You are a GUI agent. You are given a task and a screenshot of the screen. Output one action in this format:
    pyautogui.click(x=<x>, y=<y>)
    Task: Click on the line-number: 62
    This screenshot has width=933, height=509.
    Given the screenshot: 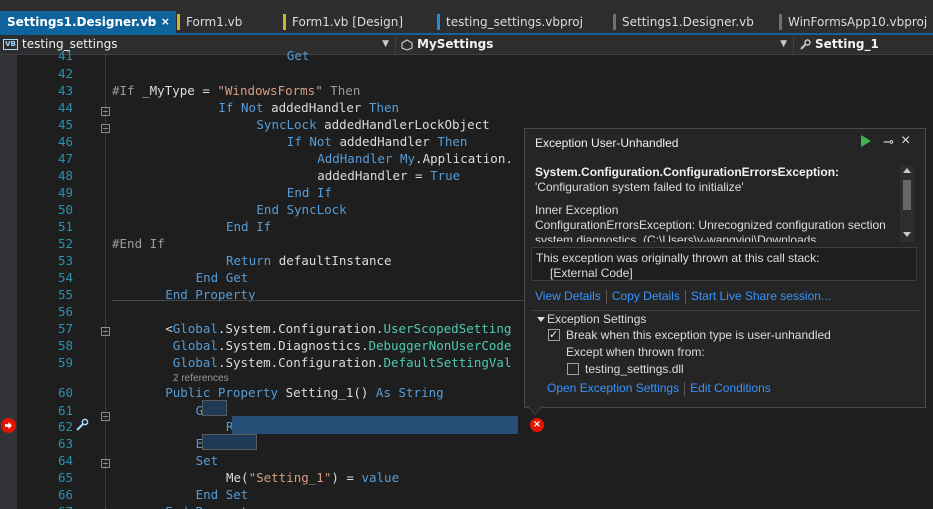 What is the action you would take?
    pyautogui.click(x=65, y=426)
    